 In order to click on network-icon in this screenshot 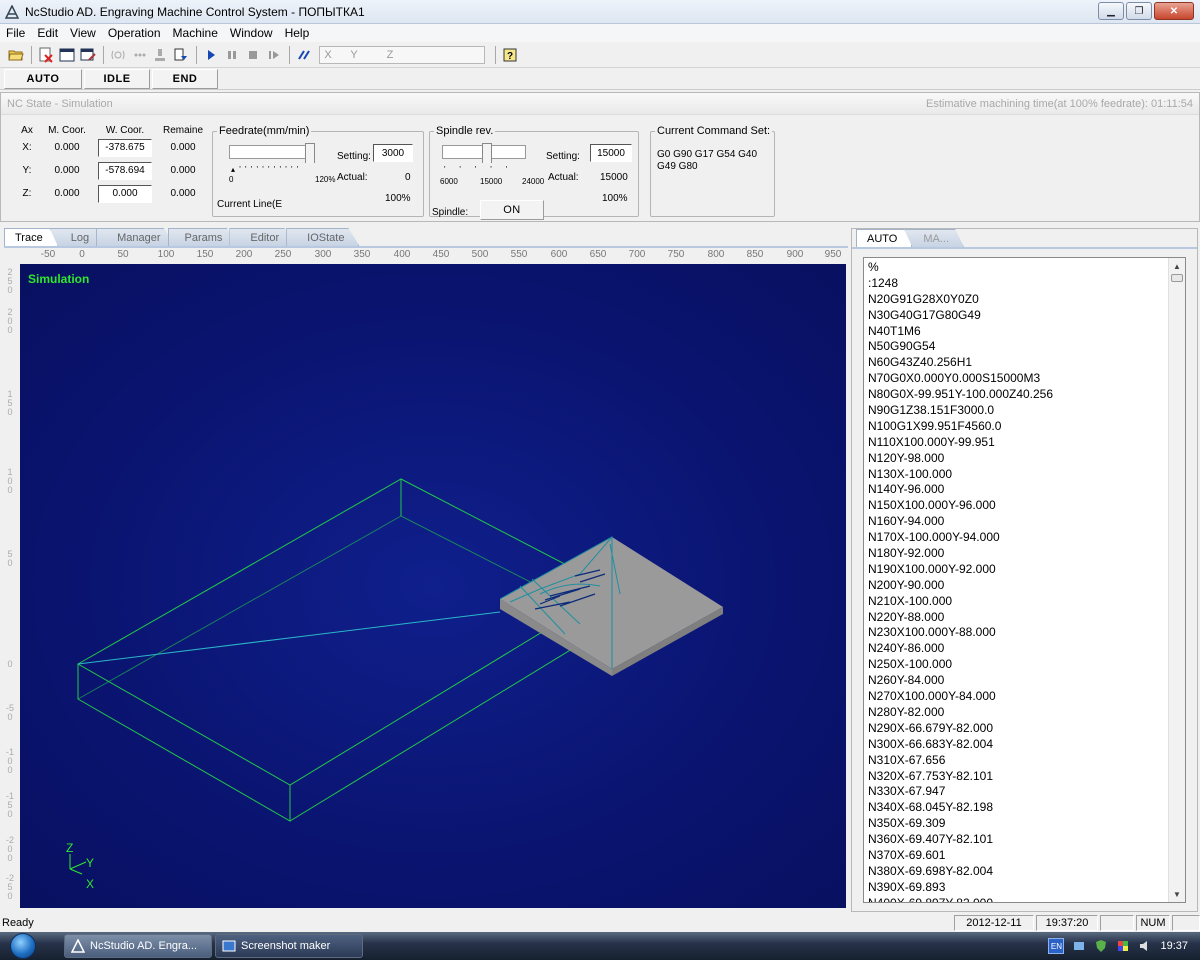, I will do `click(1079, 946)`.